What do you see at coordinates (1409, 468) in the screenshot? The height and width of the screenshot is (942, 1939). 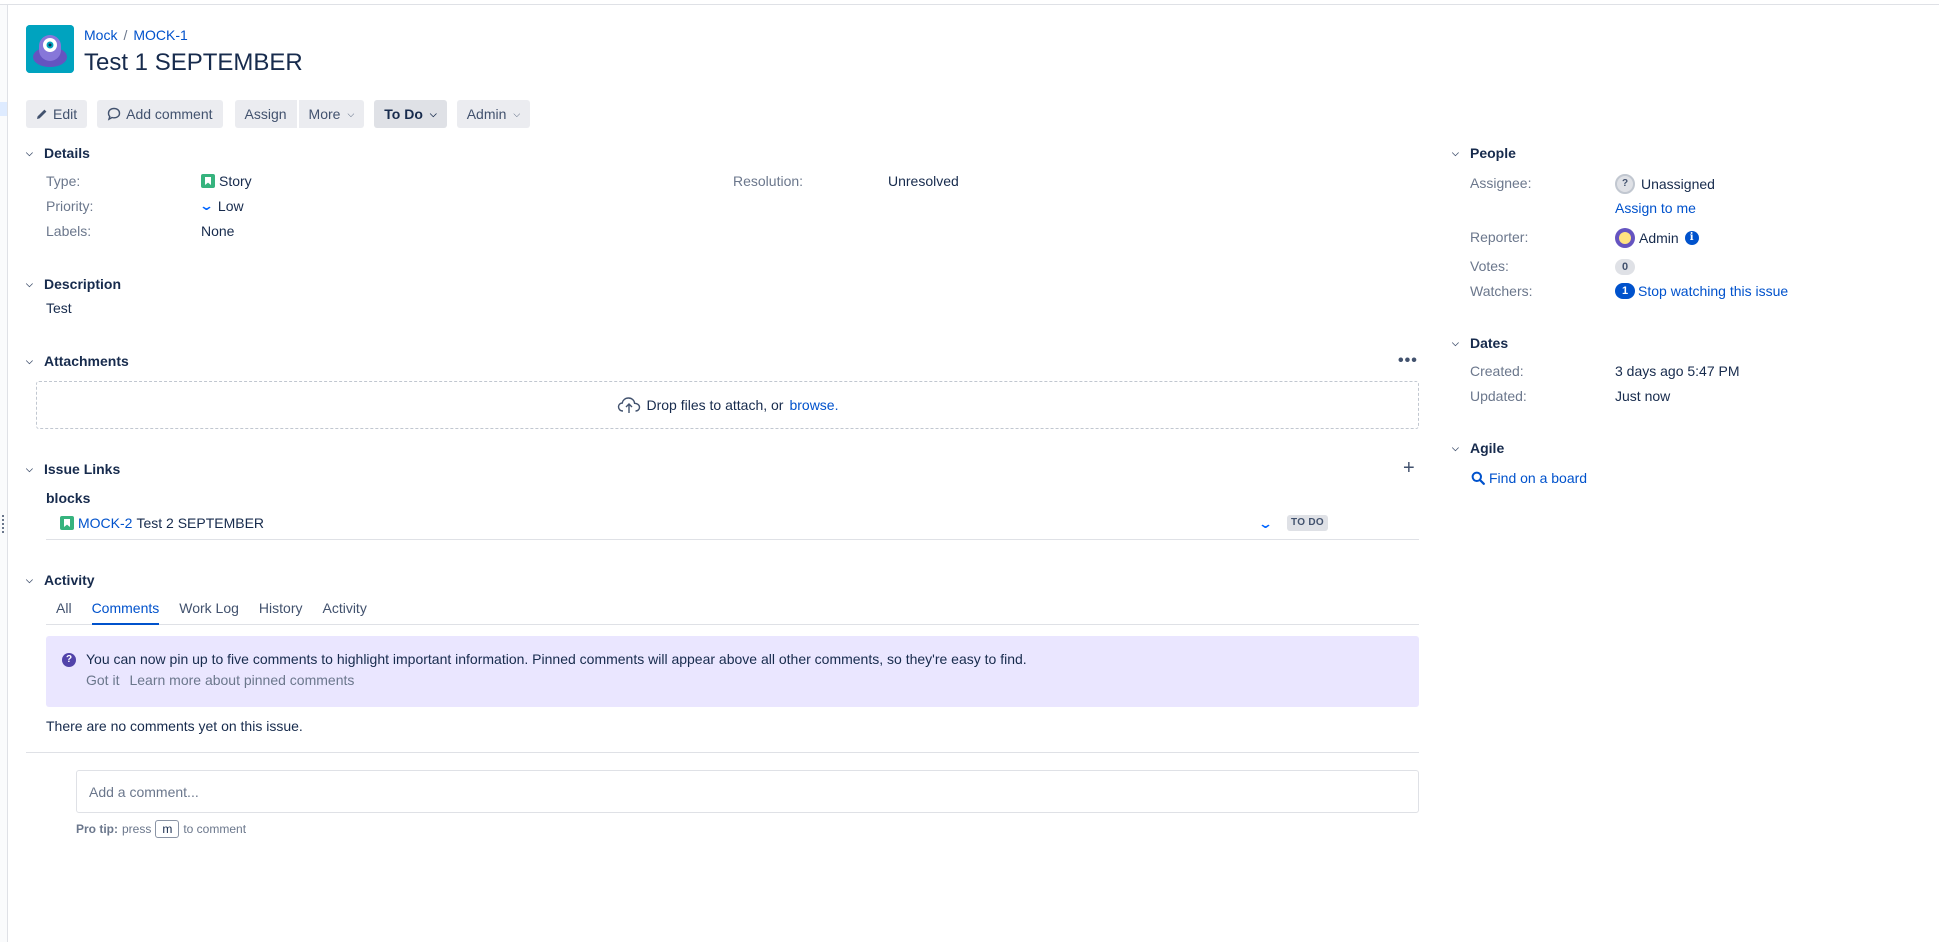 I see `add-link-icon: +` at bounding box center [1409, 468].